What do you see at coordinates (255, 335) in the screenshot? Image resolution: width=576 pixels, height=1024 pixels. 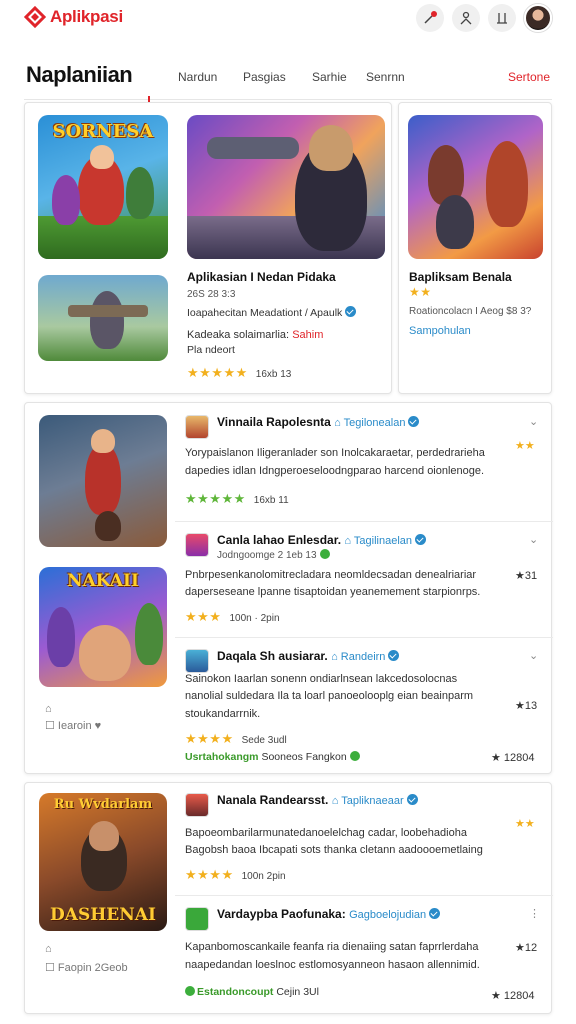 I see `featured-tag: Kadeaka solaimarlia: Sahim` at bounding box center [255, 335].